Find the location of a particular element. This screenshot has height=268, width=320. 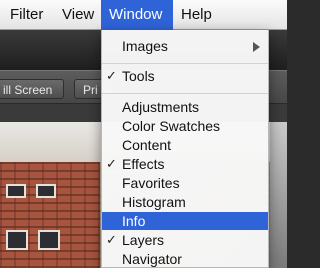

menu-item-label: Effects is located at coordinates (143, 164).